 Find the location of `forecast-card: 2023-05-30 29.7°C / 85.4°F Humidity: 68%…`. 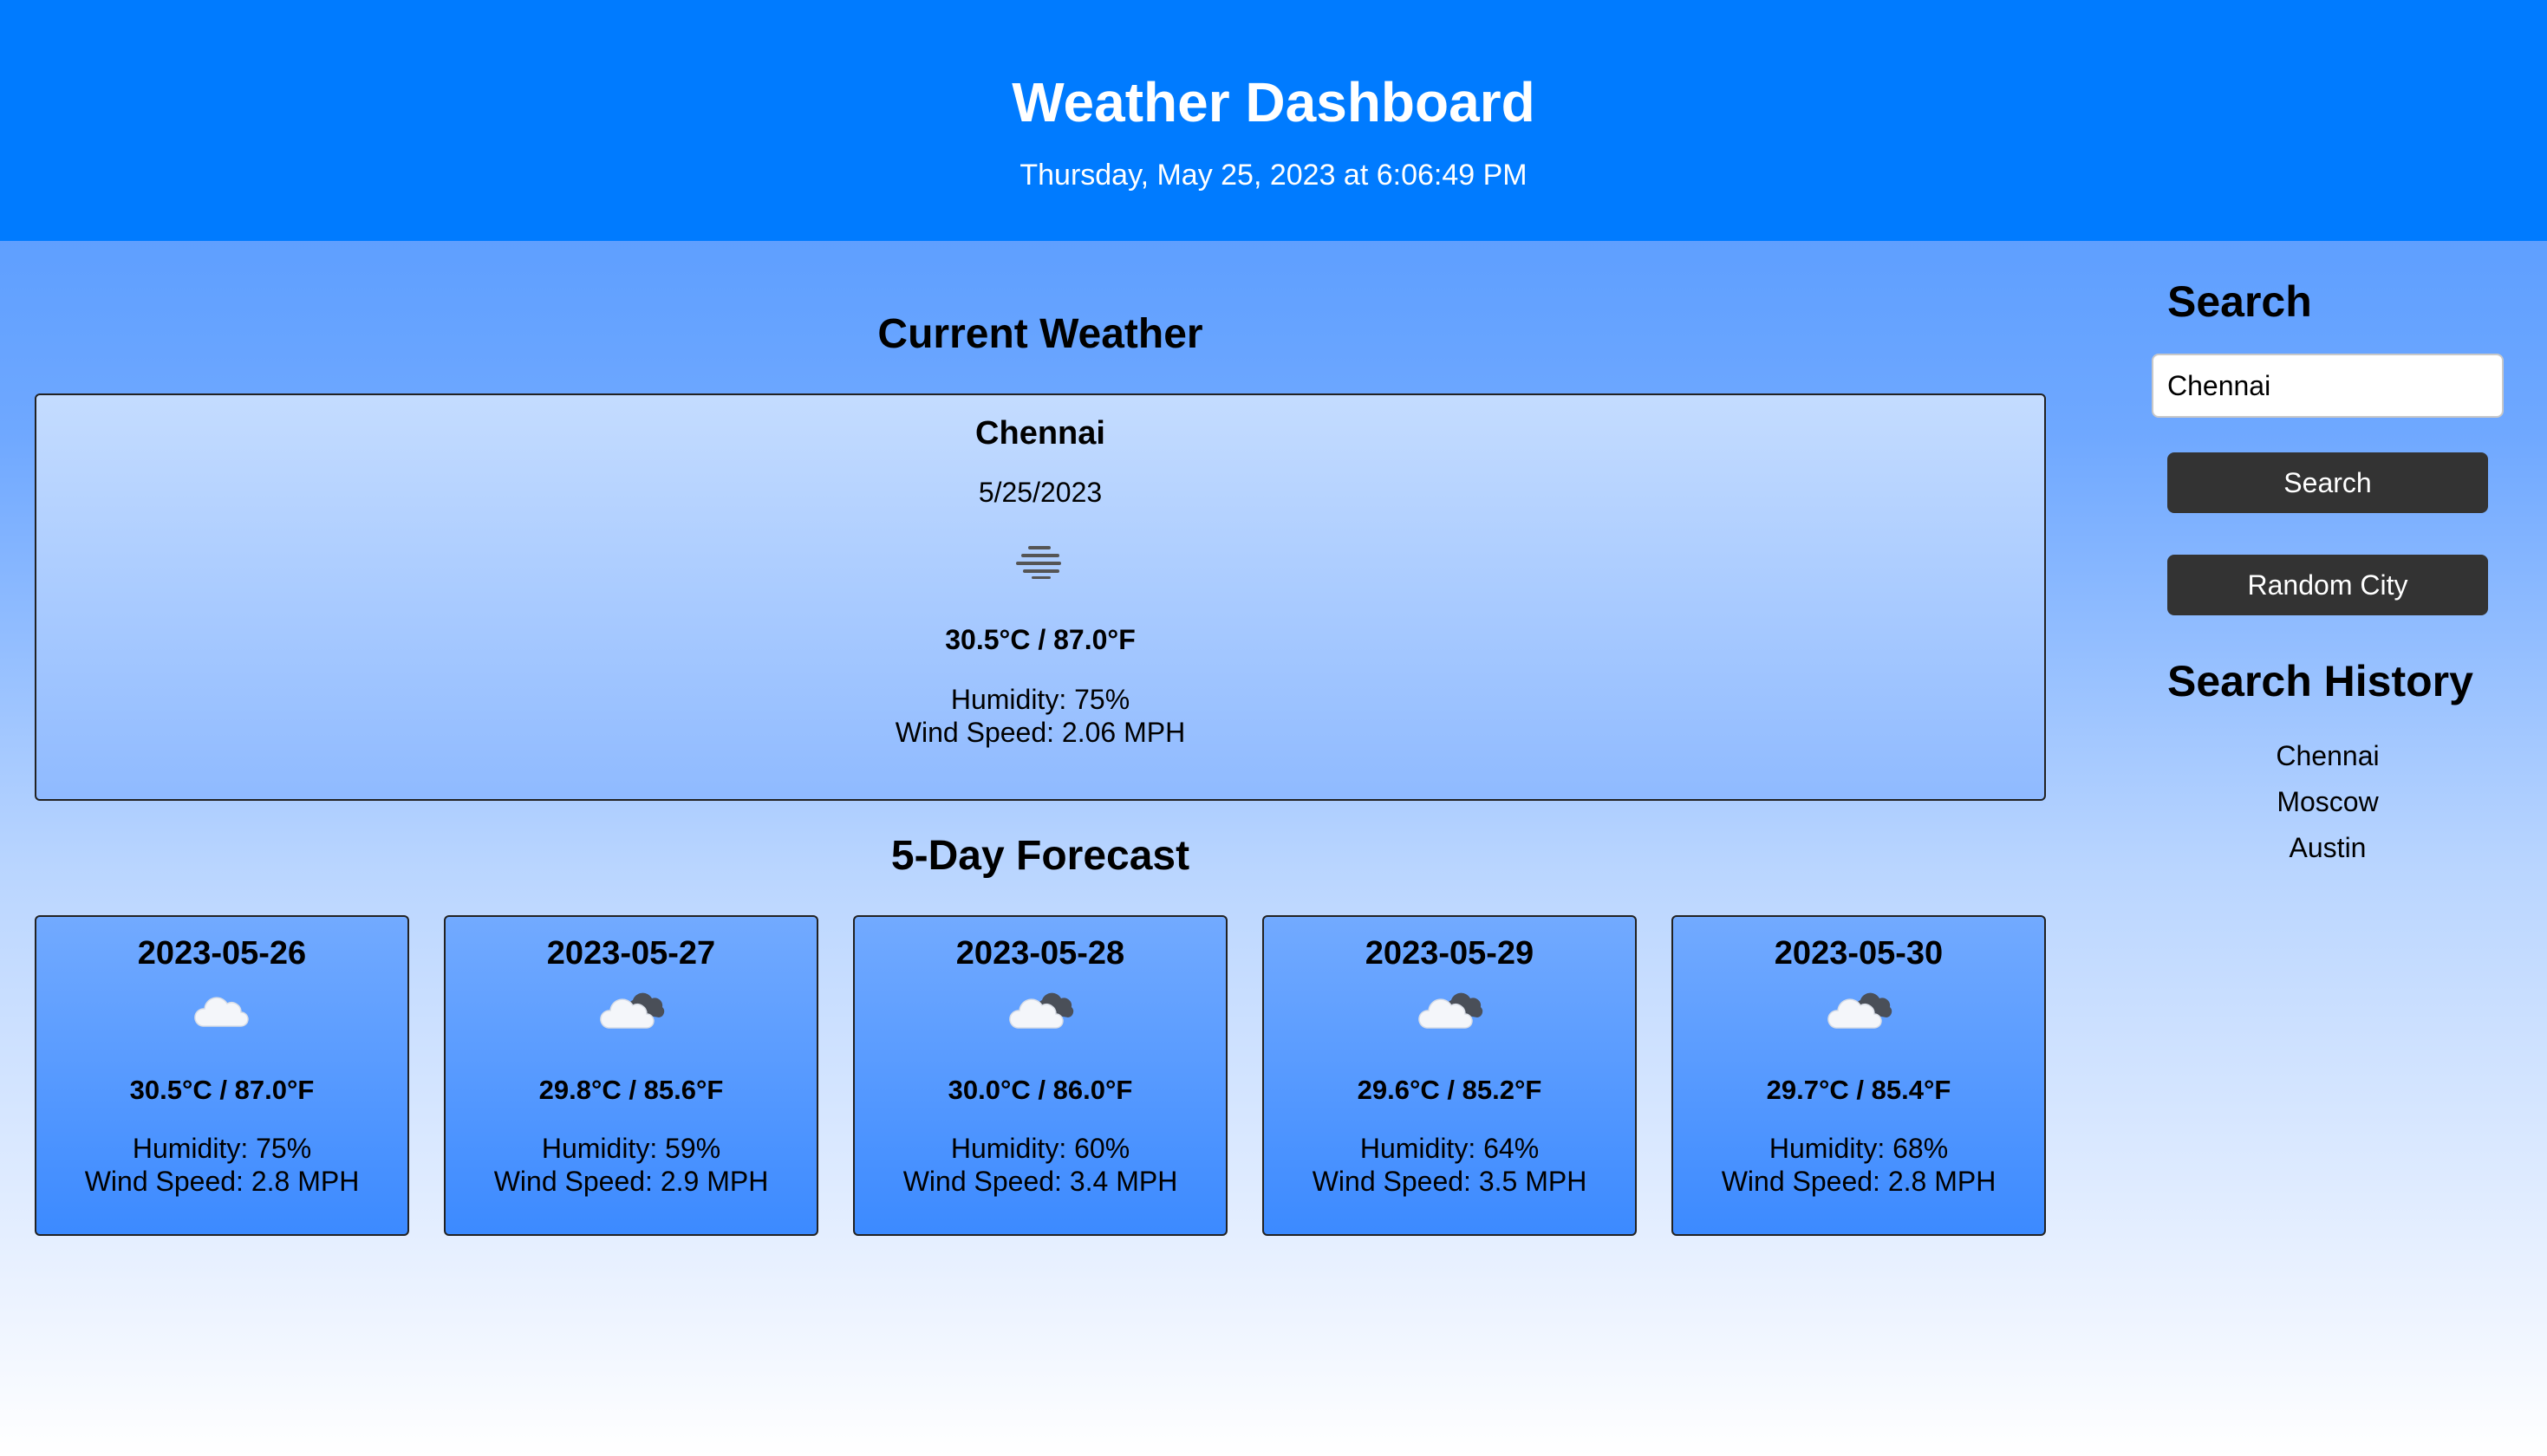

forecast-card: 2023-05-30 29.7°C / 85.4°F Humidity: 68%… is located at coordinates (1858, 1075).